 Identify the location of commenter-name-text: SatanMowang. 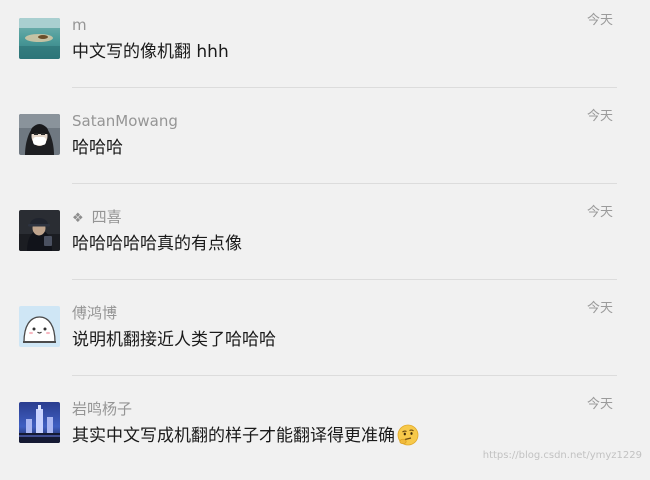
(125, 121).